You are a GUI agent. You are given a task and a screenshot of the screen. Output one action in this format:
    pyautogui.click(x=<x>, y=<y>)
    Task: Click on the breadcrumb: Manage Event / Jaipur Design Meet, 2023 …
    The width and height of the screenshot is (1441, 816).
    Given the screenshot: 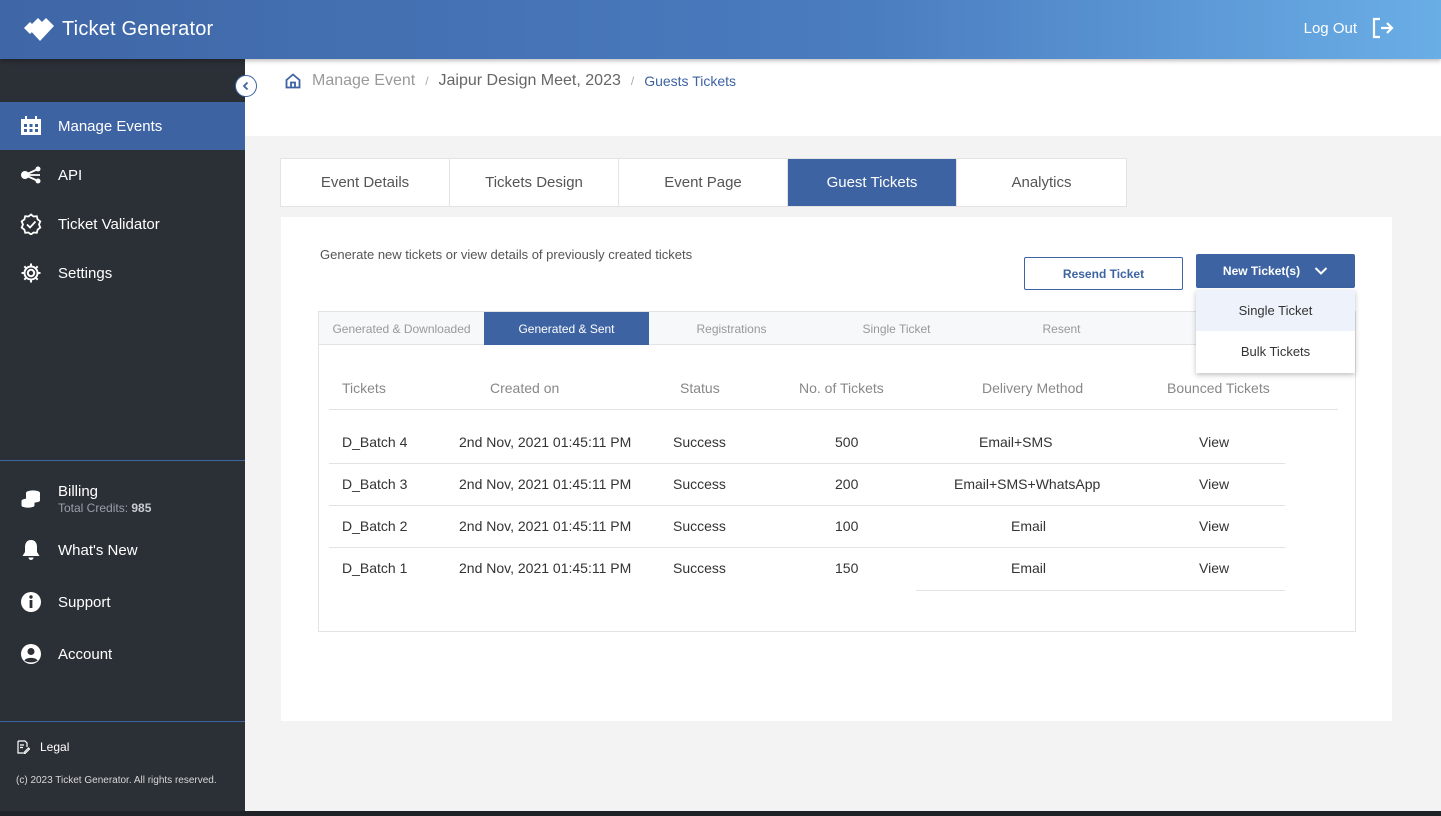 What is the action you would take?
    pyautogui.click(x=510, y=81)
    